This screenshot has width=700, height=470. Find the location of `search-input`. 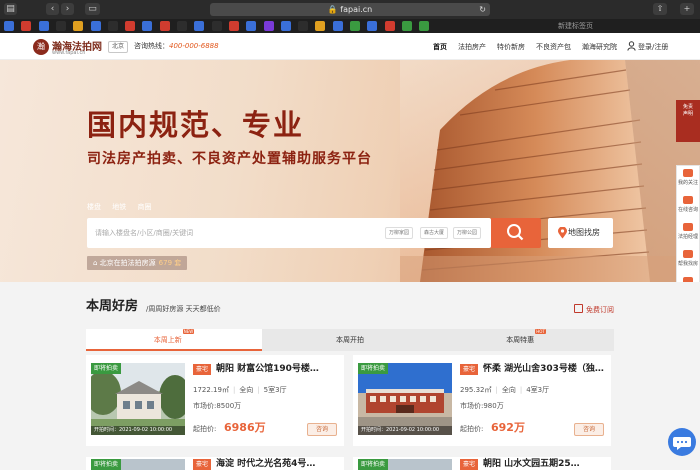

search-input is located at coordinates (225, 233).